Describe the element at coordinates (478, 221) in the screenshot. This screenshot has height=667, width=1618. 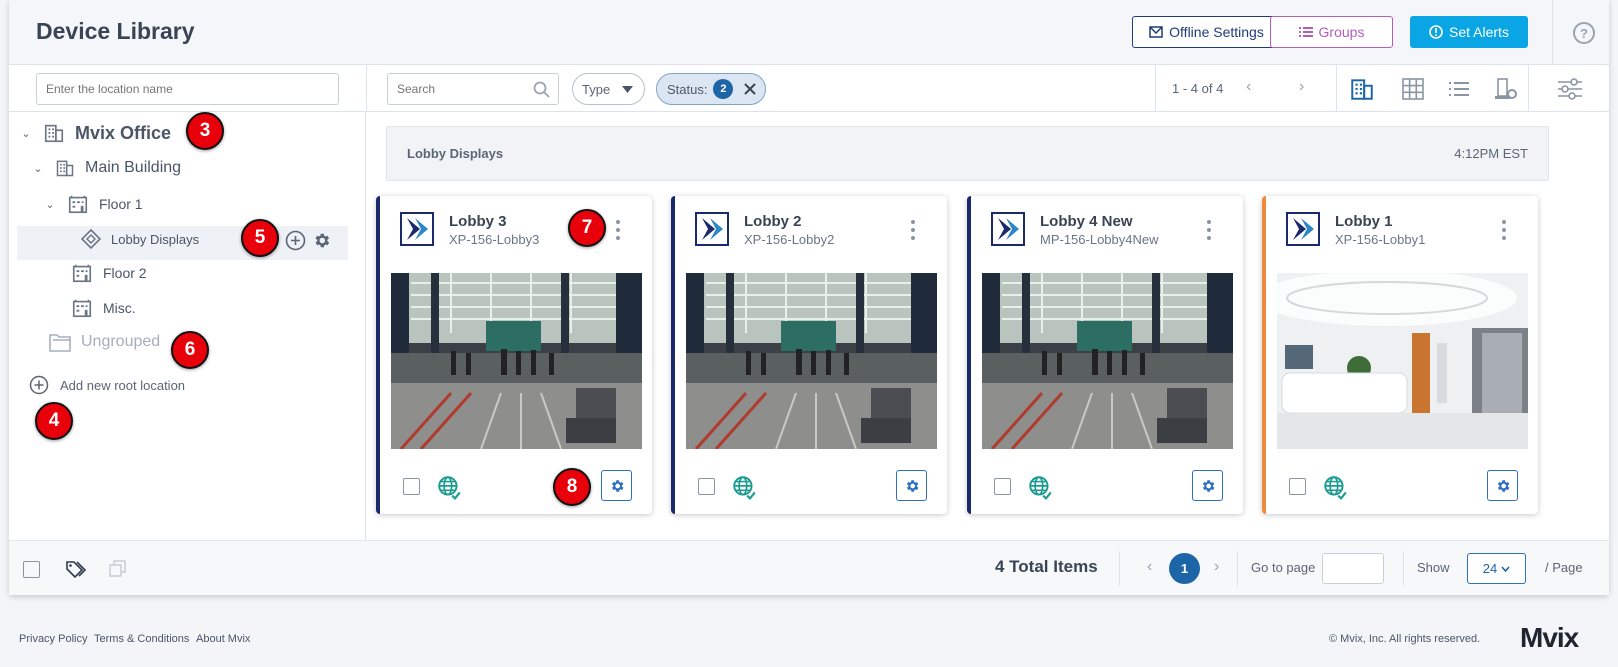
I see `device-name: Lobby 3` at that location.